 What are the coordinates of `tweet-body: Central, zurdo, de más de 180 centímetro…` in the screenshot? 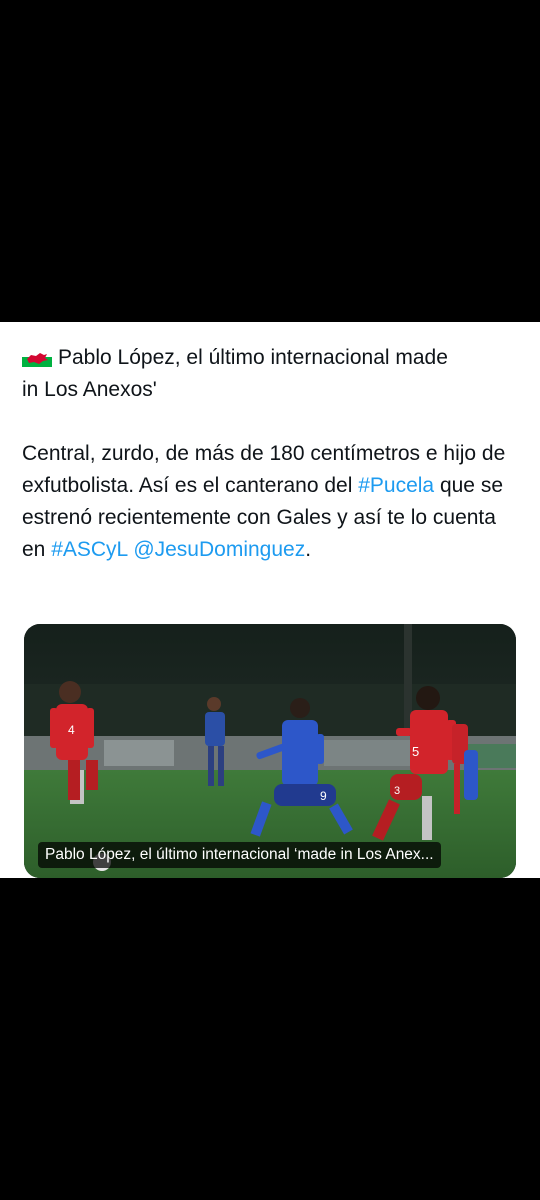 It's located at (272, 502).